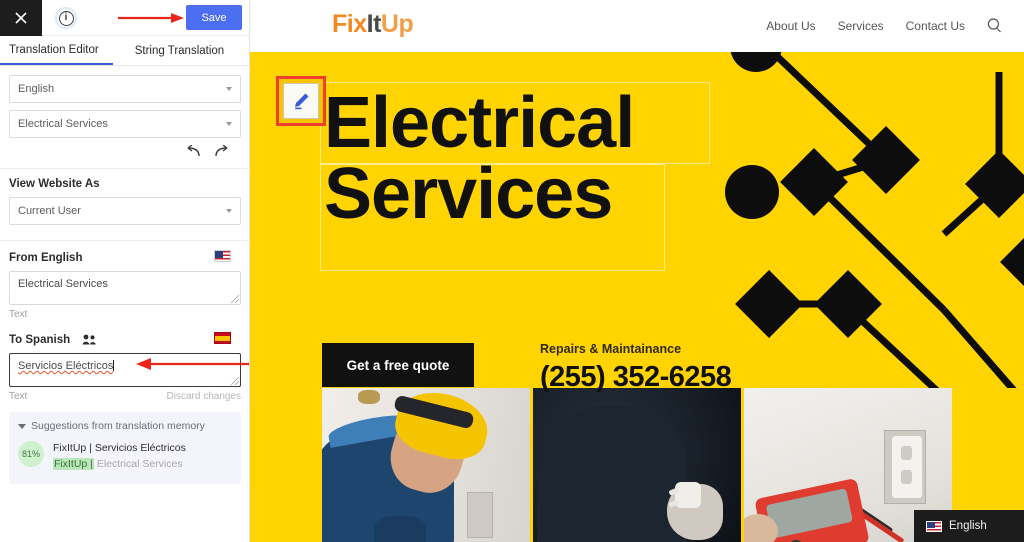  I want to click on search-icon, so click(994, 25).